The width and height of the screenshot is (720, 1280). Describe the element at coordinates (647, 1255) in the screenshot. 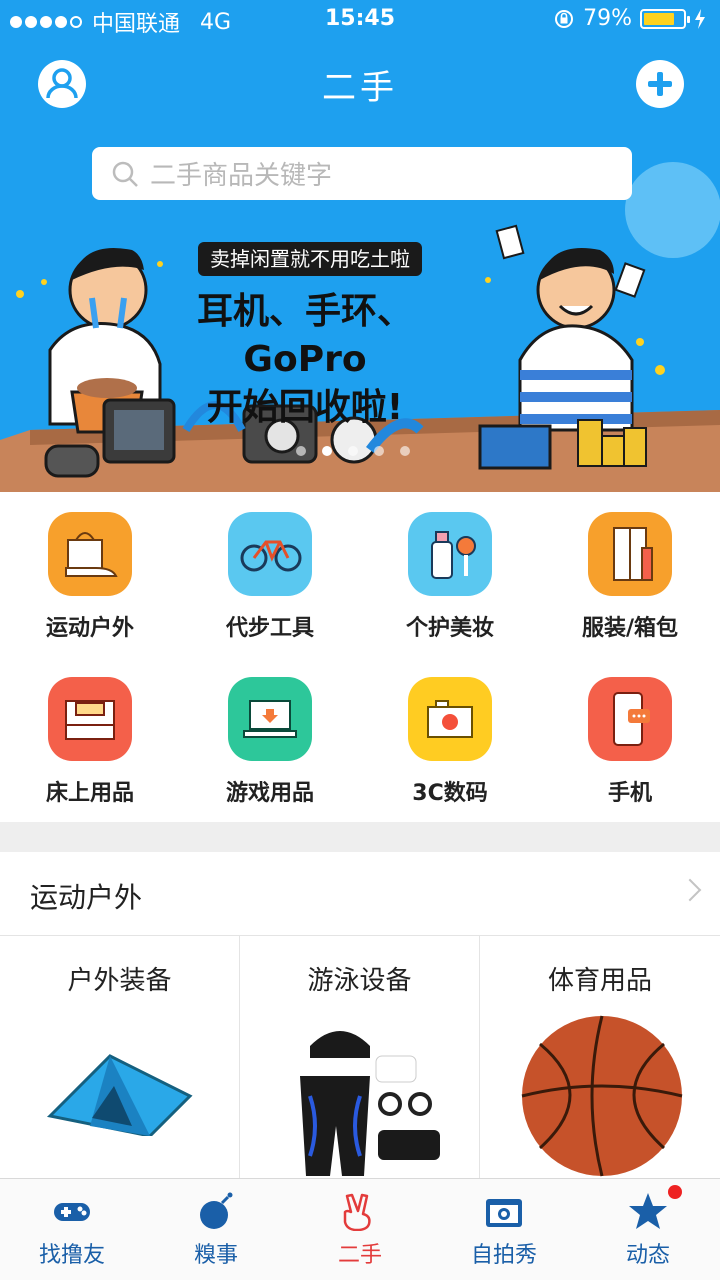

I see `tab-label: 动态` at that location.